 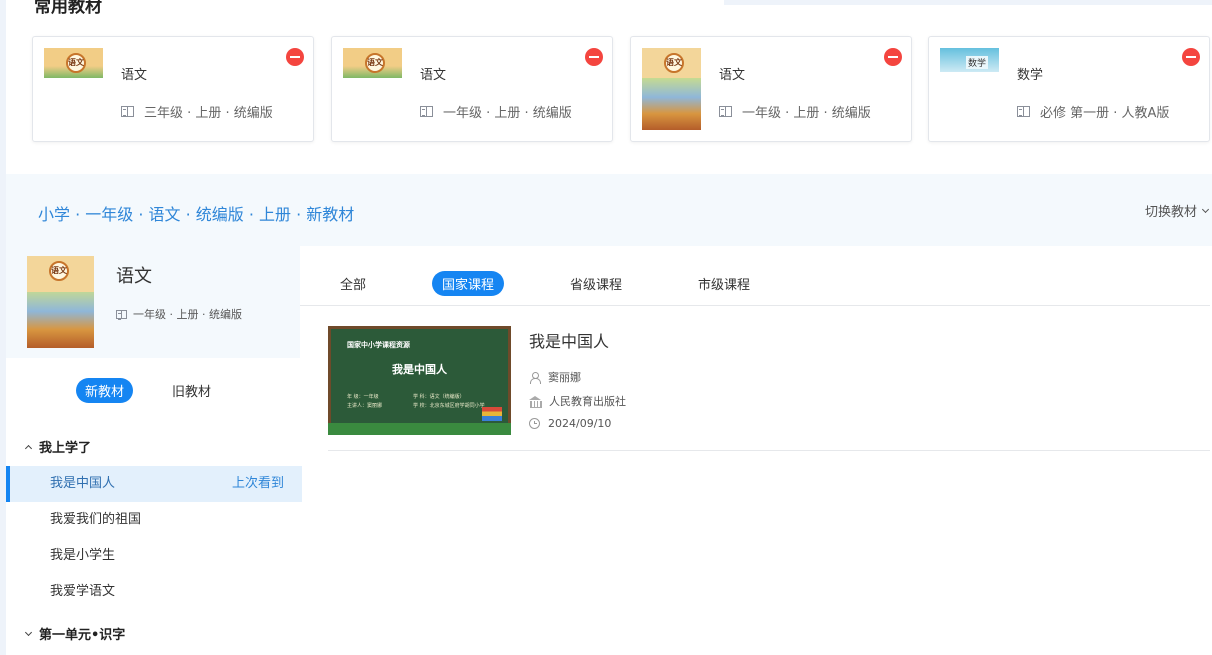 What do you see at coordinates (587, 401) in the screenshot?
I see `course-publisher-name: 人民教育出版社` at bounding box center [587, 401].